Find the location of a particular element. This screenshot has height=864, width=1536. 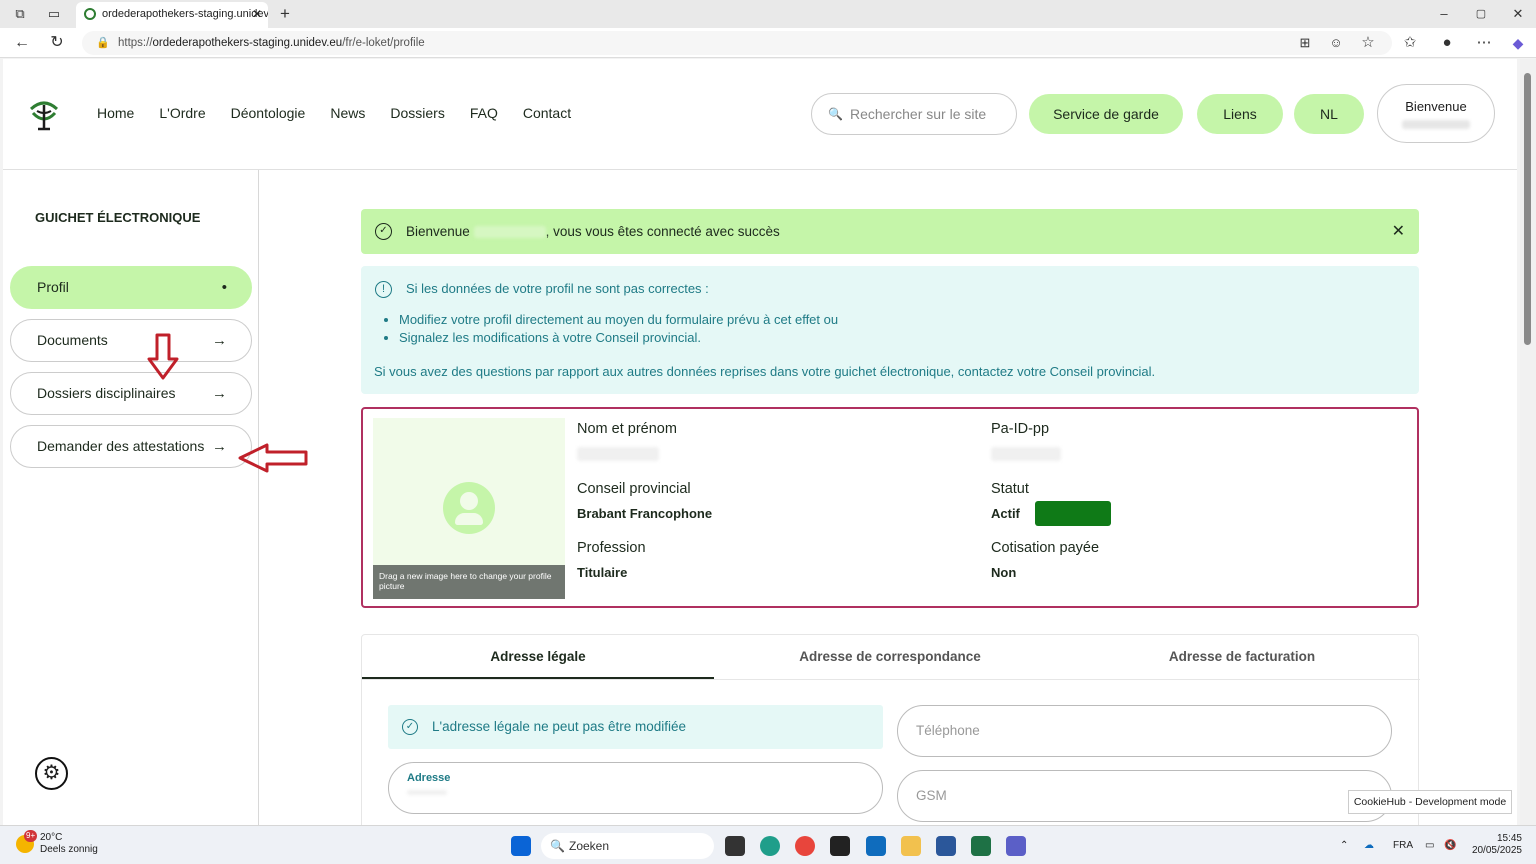

tab-adresse-correspondance: Adresse de correspondance is located at coordinates (890, 657).